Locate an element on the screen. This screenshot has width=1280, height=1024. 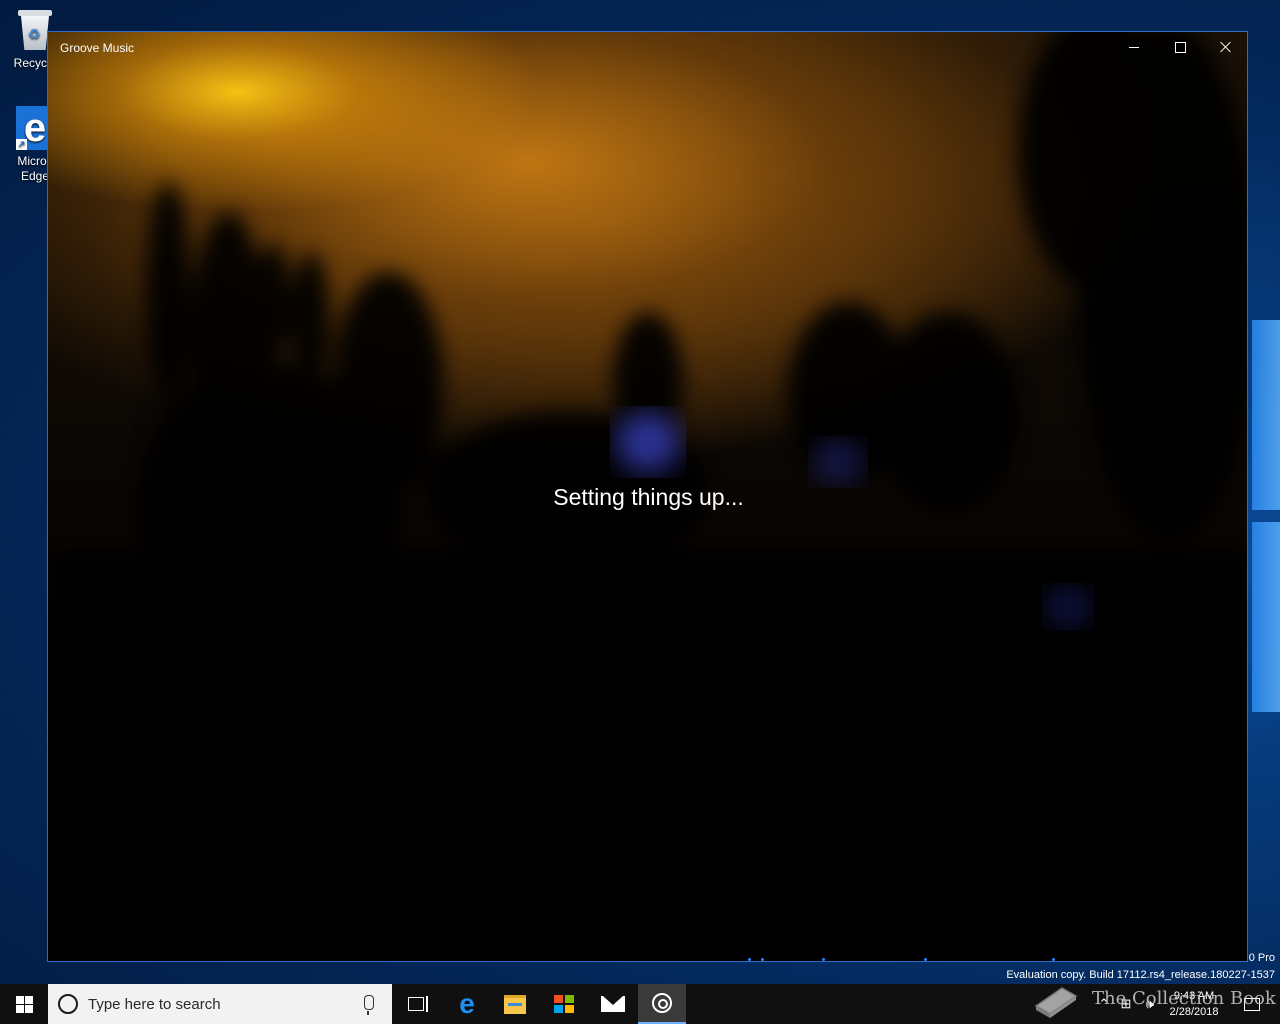
task-view-button is located at coordinates (416, 1004).